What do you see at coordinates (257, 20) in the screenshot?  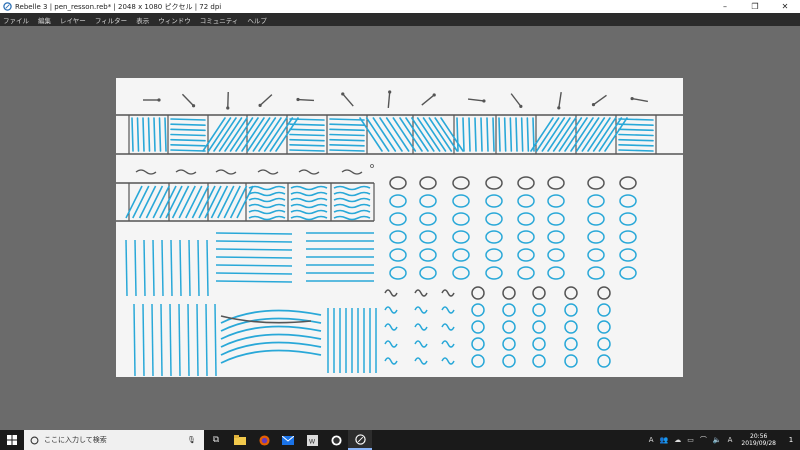 I see `menu-help: ヘルプ` at bounding box center [257, 20].